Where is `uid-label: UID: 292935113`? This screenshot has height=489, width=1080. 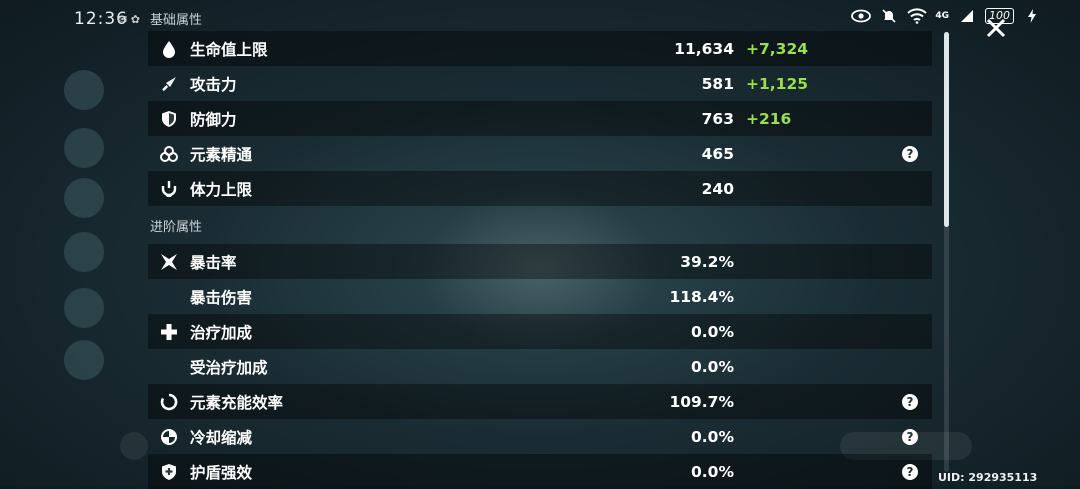
uid-label: UID: 292935113 is located at coordinates (988, 477).